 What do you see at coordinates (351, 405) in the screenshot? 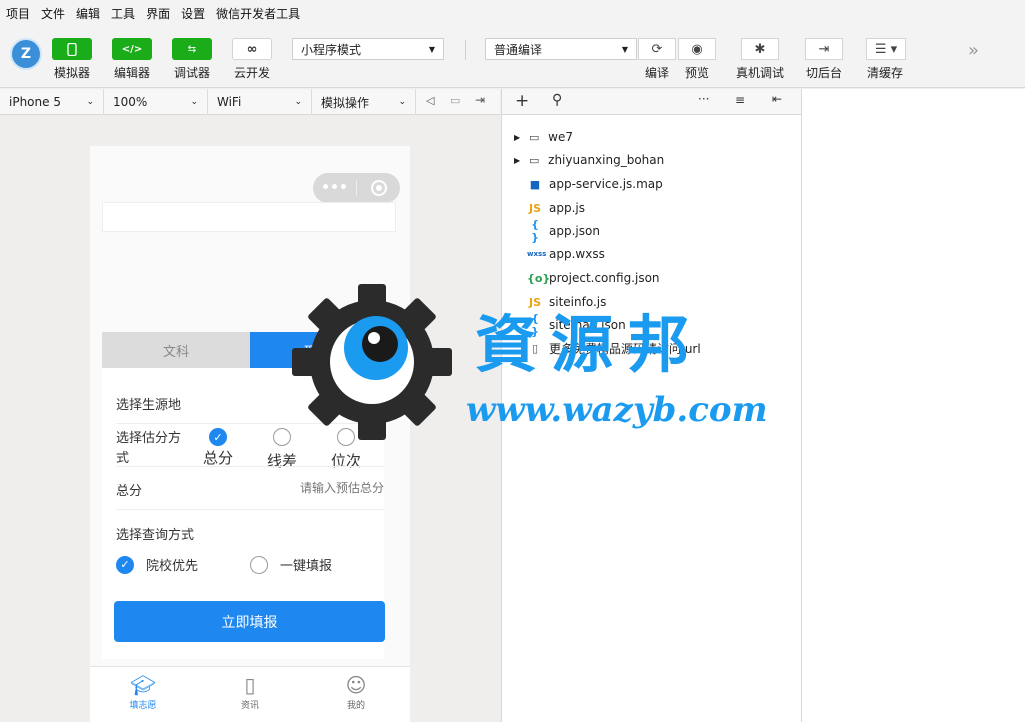
I see `source-value-text: 河北` at bounding box center [351, 405].